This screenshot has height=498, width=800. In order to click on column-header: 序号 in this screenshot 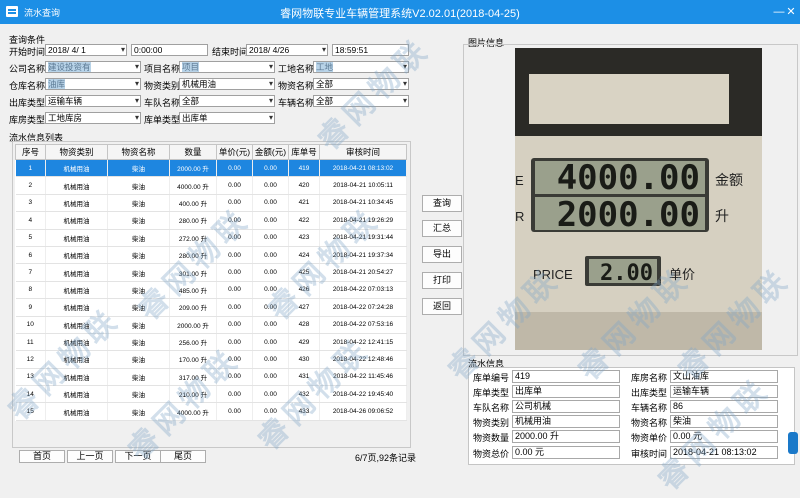, I will do `click(30, 152)`.